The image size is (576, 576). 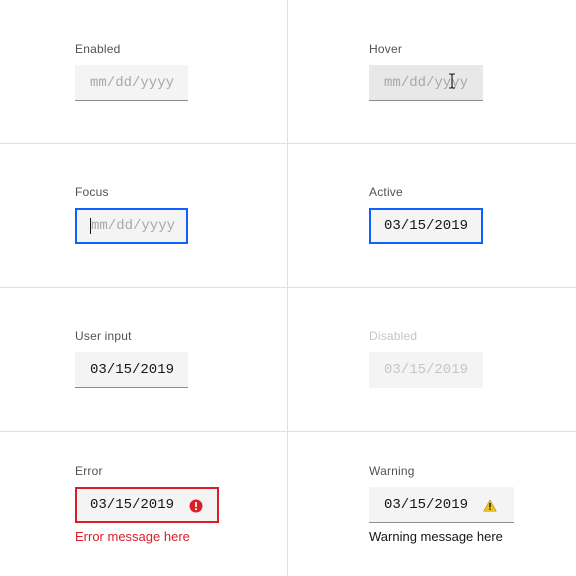 What do you see at coordinates (132, 505) in the screenshot?
I see `error-value: 03/15/2019` at bounding box center [132, 505].